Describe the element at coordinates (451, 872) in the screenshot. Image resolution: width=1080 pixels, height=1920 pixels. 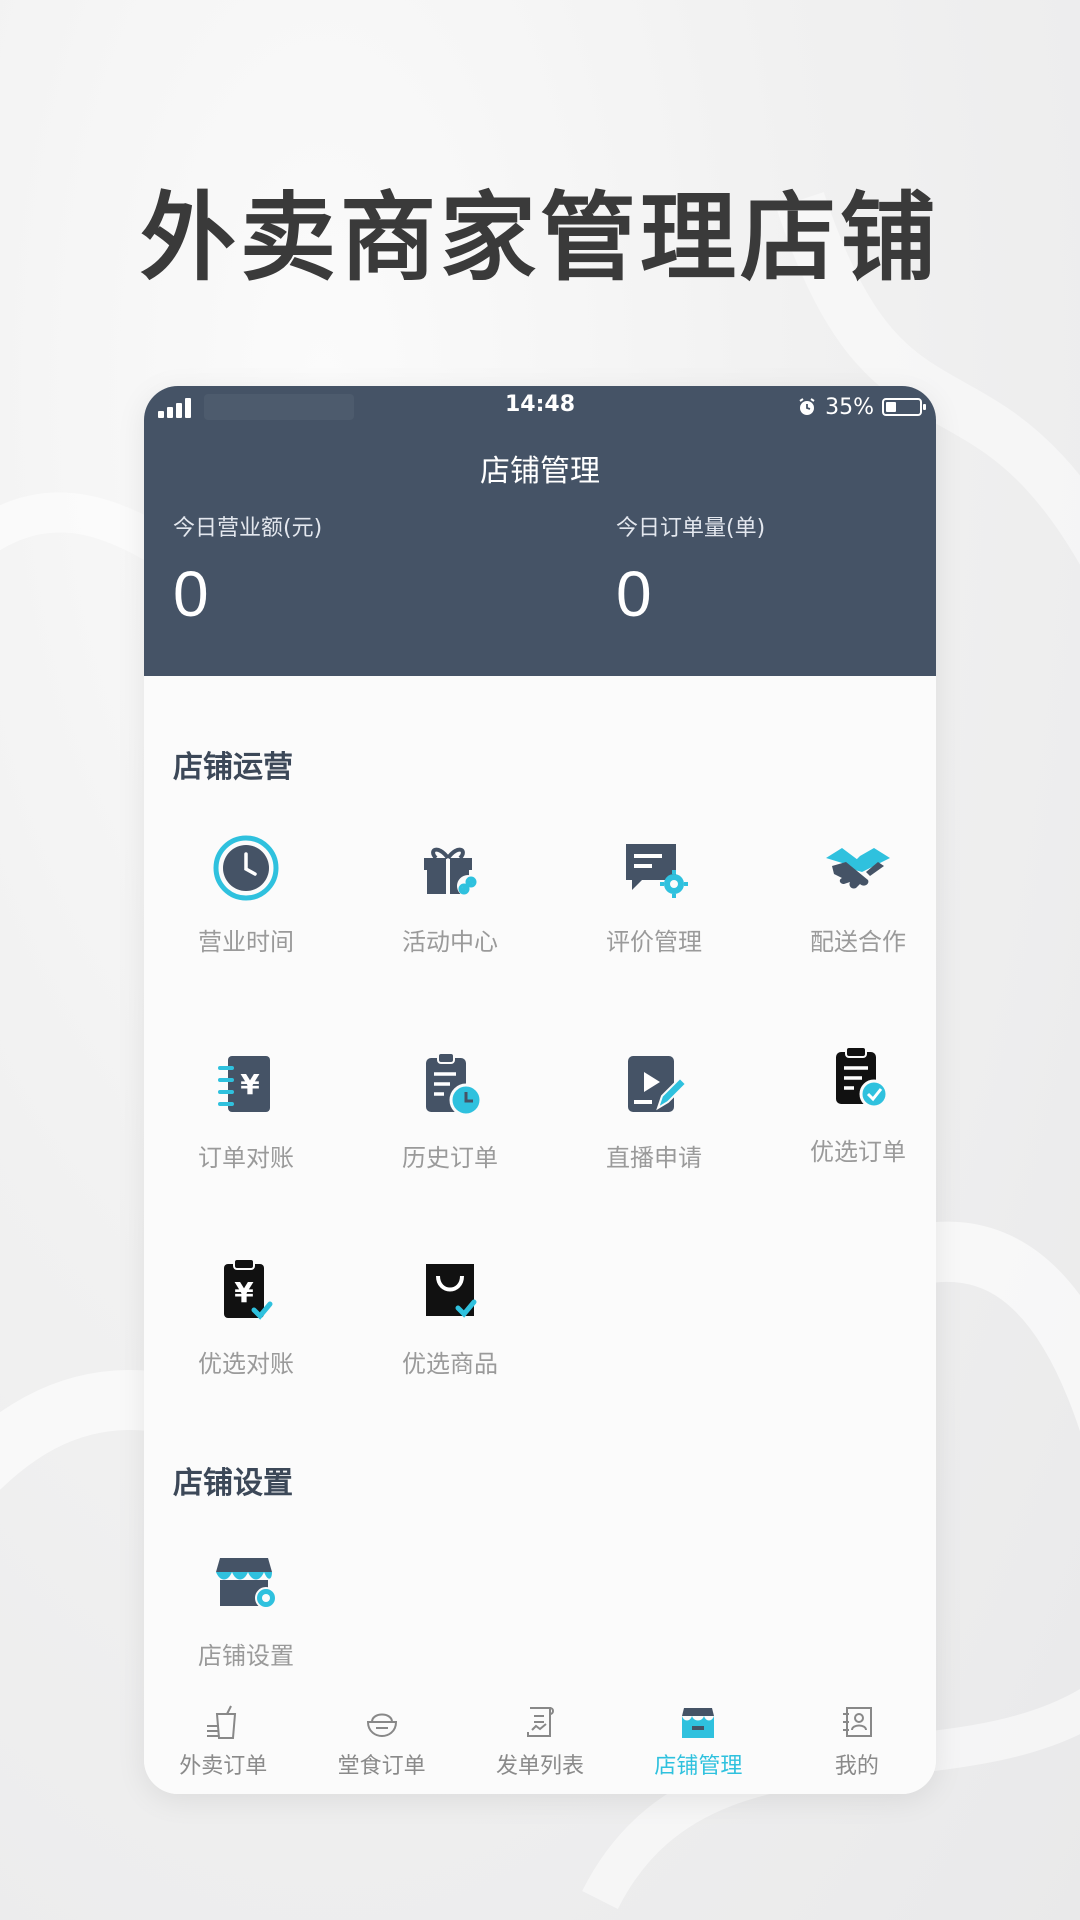
I see `gift-icon` at that location.